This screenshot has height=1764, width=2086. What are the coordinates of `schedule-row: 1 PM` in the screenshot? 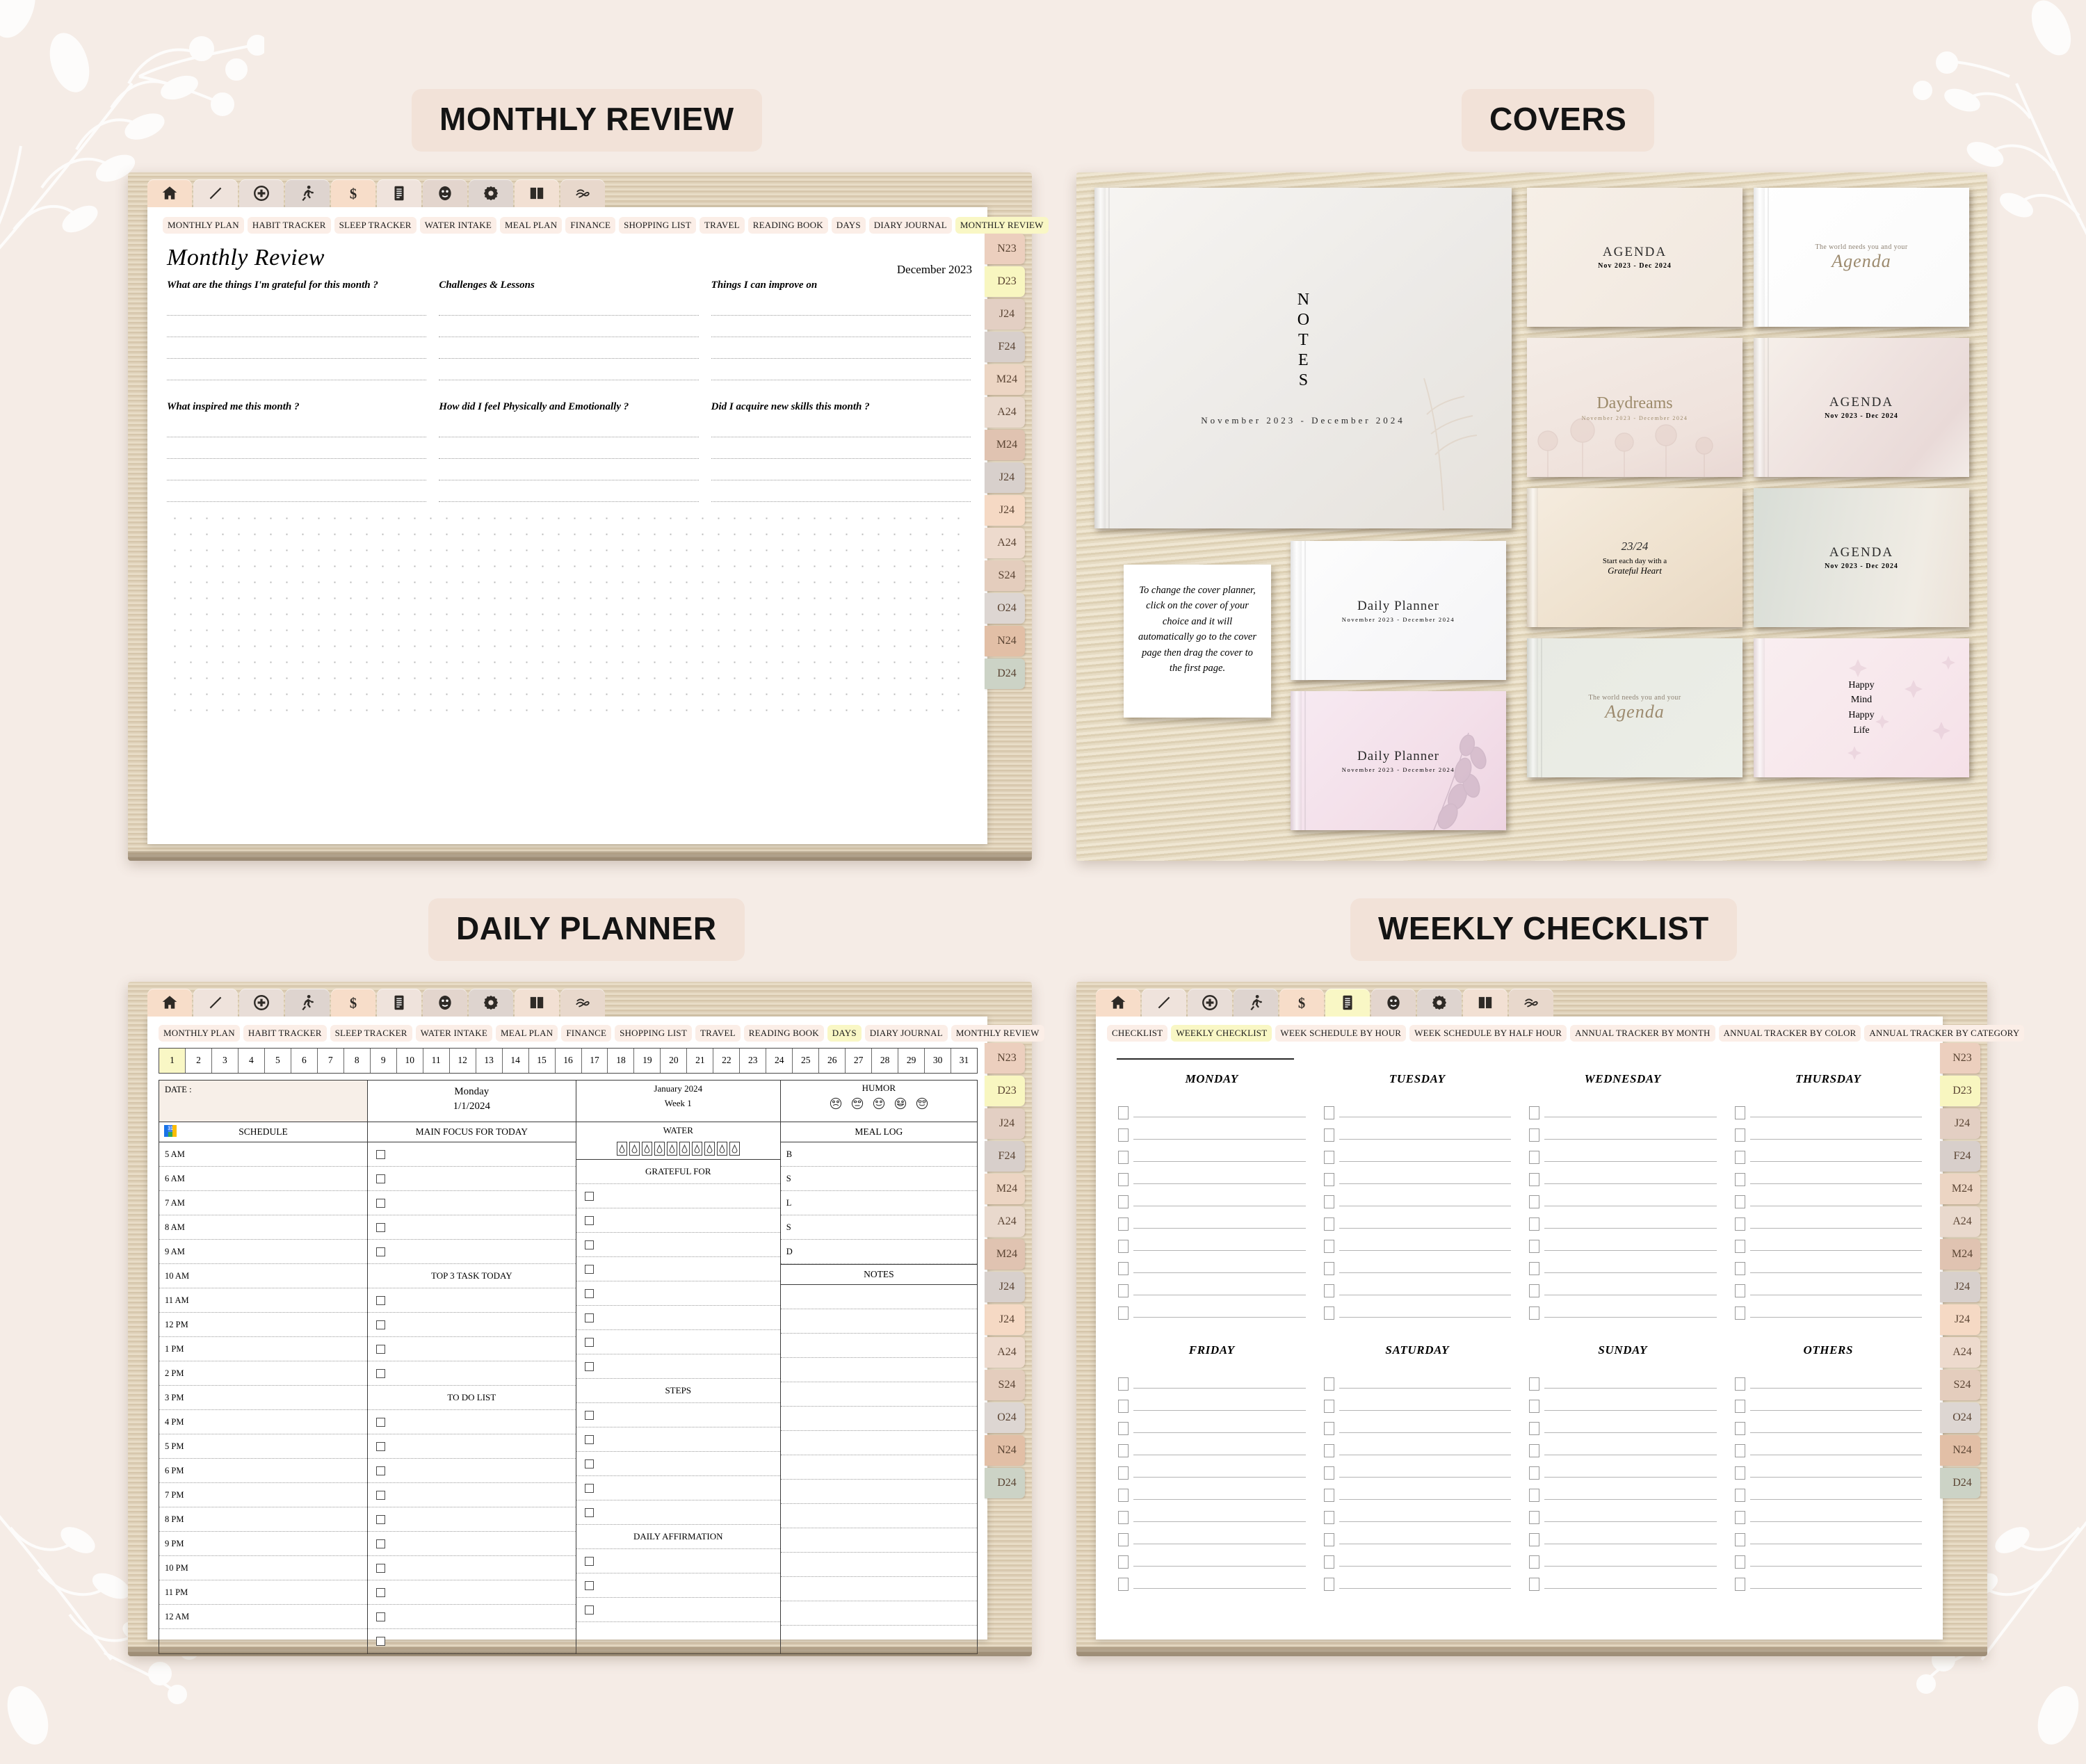 It's located at (263, 1349).